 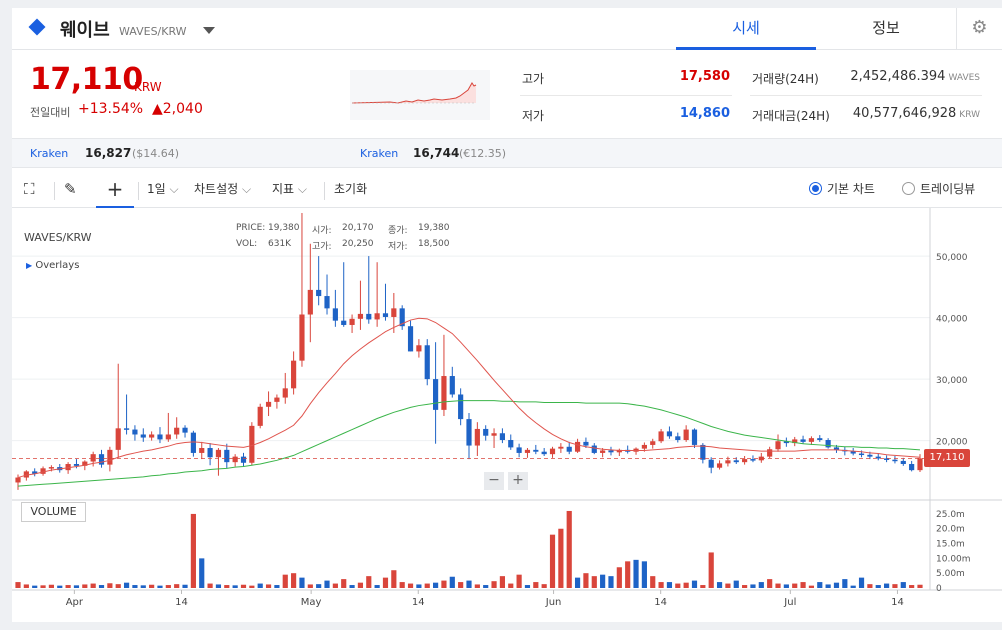 I want to click on zoom-in-button: +, so click(x=518, y=481).